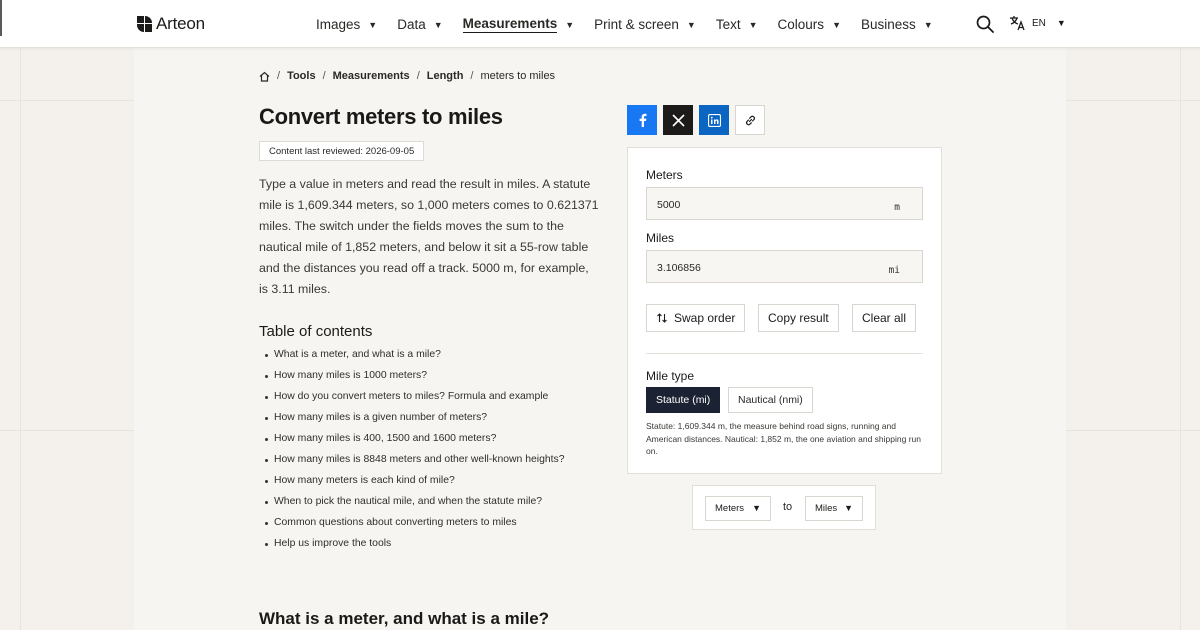 This screenshot has height=630, width=1200. What do you see at coordinates (809, 24) in the screenshot?
I see `nav-item-colours: Colours ▼` at bounding box center [809, 24].